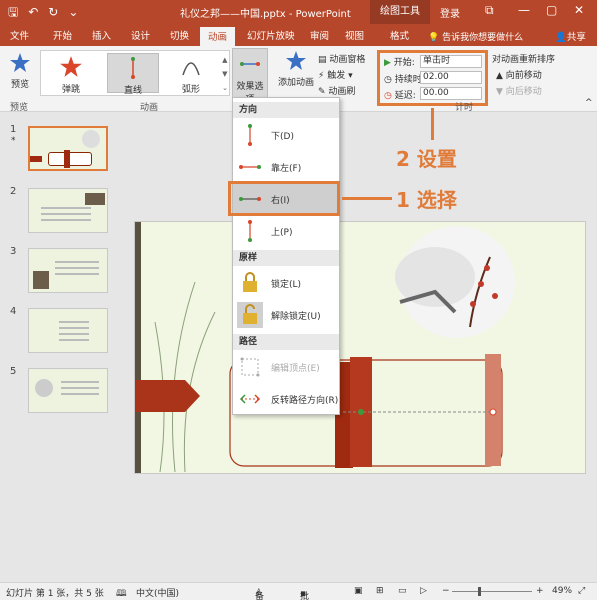  Describe the element at coordinates (464, 108) in the screenshot. I see `timing-group-label: 计时` at that location.